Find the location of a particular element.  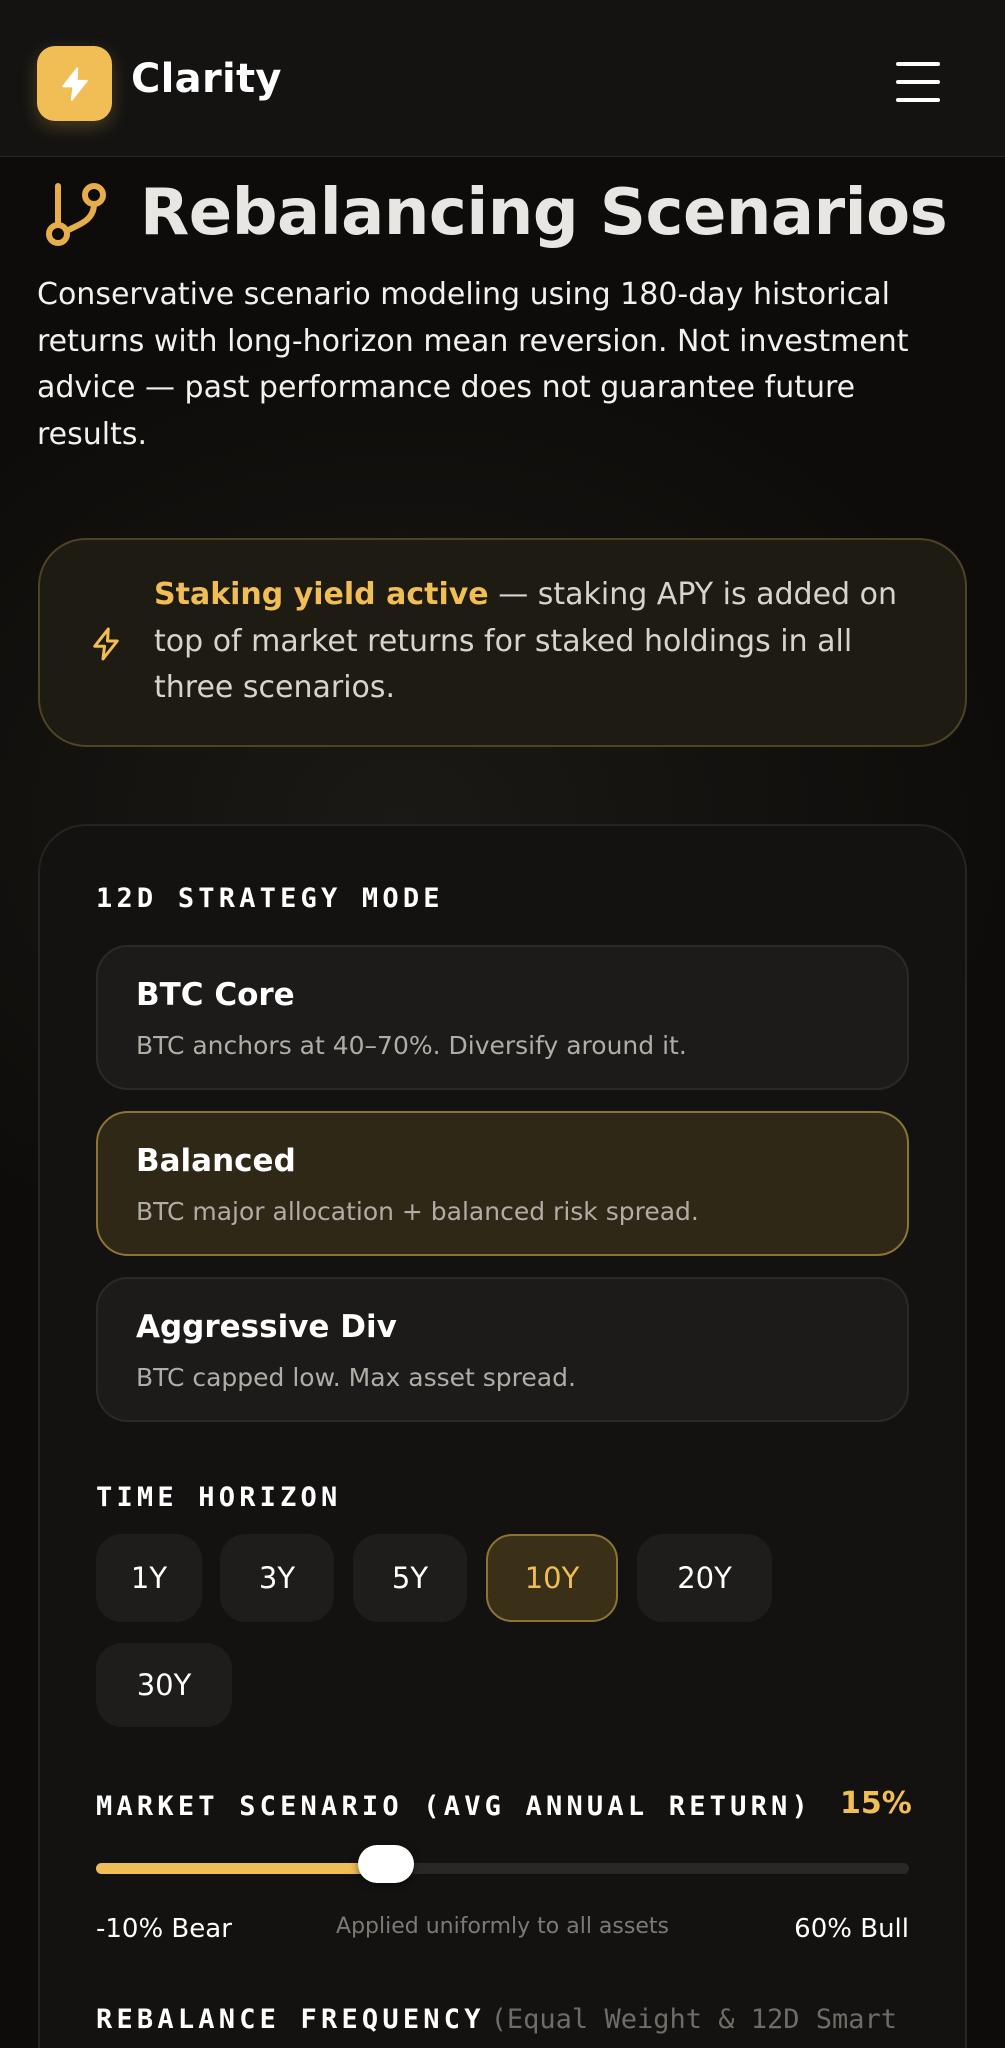

horizon-chip-30y: 30Y is located at coordinates (164, 1685).